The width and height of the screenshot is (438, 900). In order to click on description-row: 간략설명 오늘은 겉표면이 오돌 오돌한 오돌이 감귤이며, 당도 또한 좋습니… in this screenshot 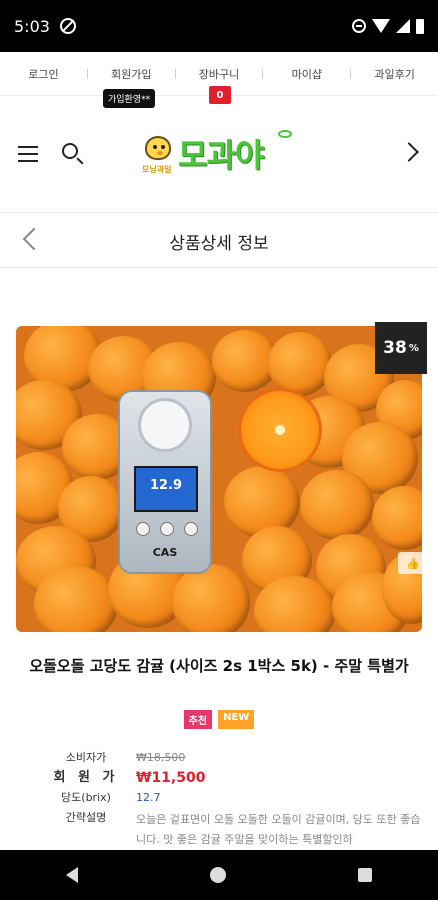, I will do `click(232, 830)`.